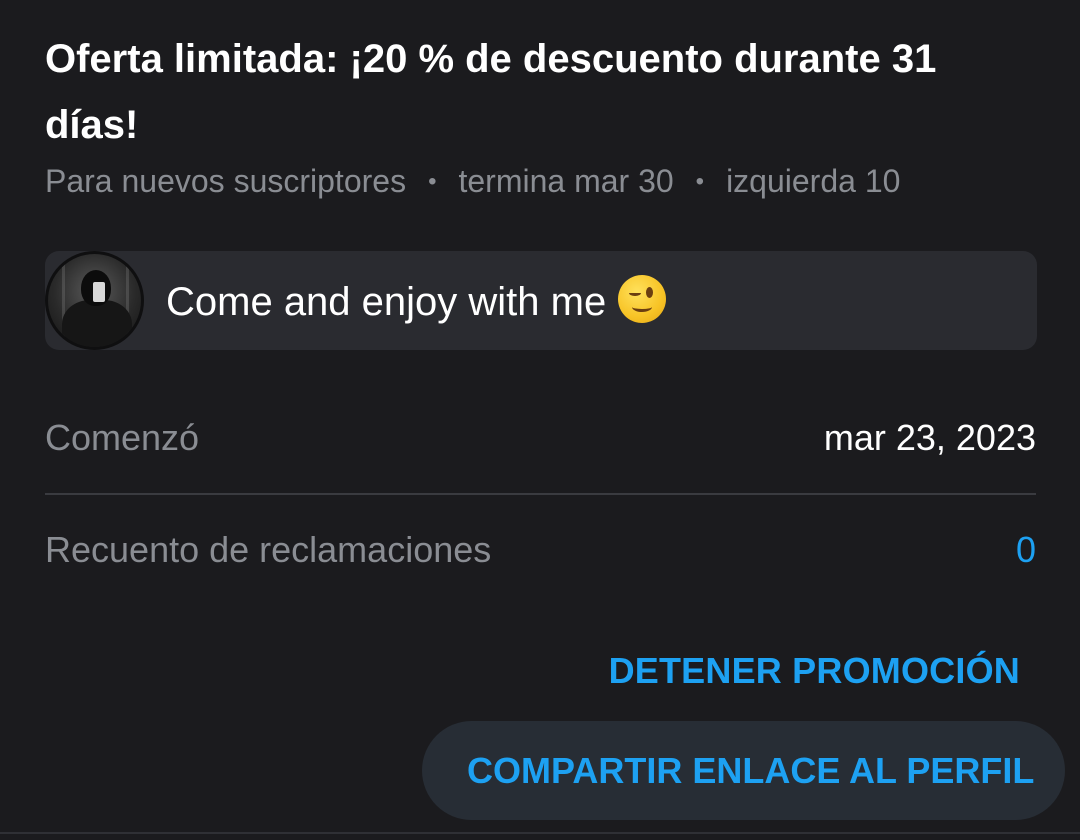  I want to click on claims-label: Recuento de reclamaciones, so click(268, 549).